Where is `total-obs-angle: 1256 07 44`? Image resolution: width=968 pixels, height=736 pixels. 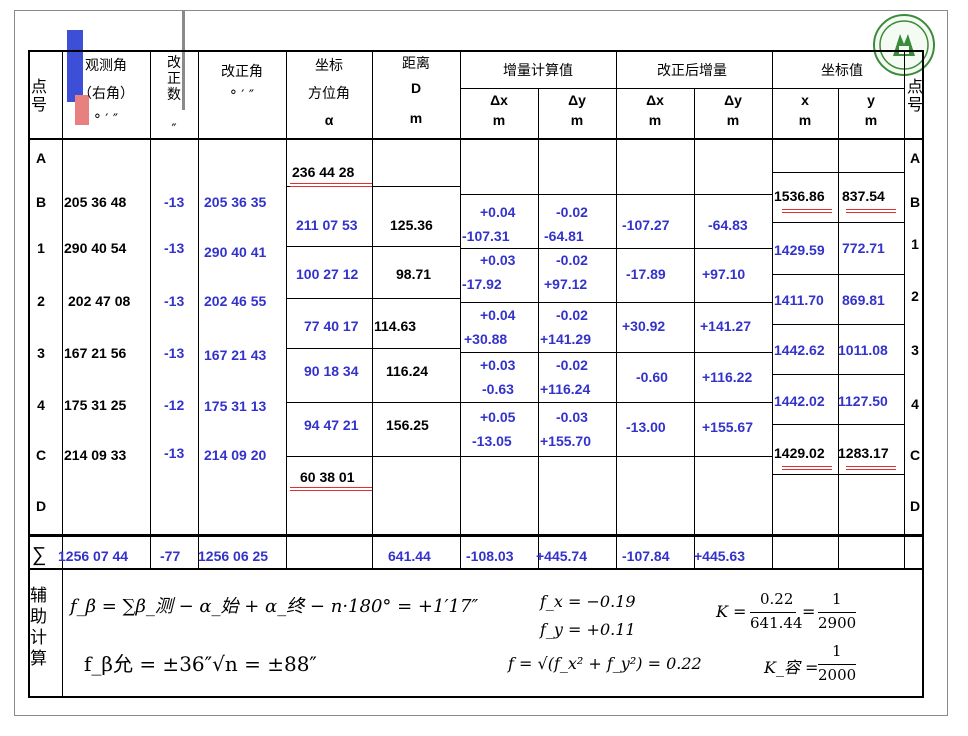
total-obs-angle: 1256 07 44 is located at coordinates (93, 556).